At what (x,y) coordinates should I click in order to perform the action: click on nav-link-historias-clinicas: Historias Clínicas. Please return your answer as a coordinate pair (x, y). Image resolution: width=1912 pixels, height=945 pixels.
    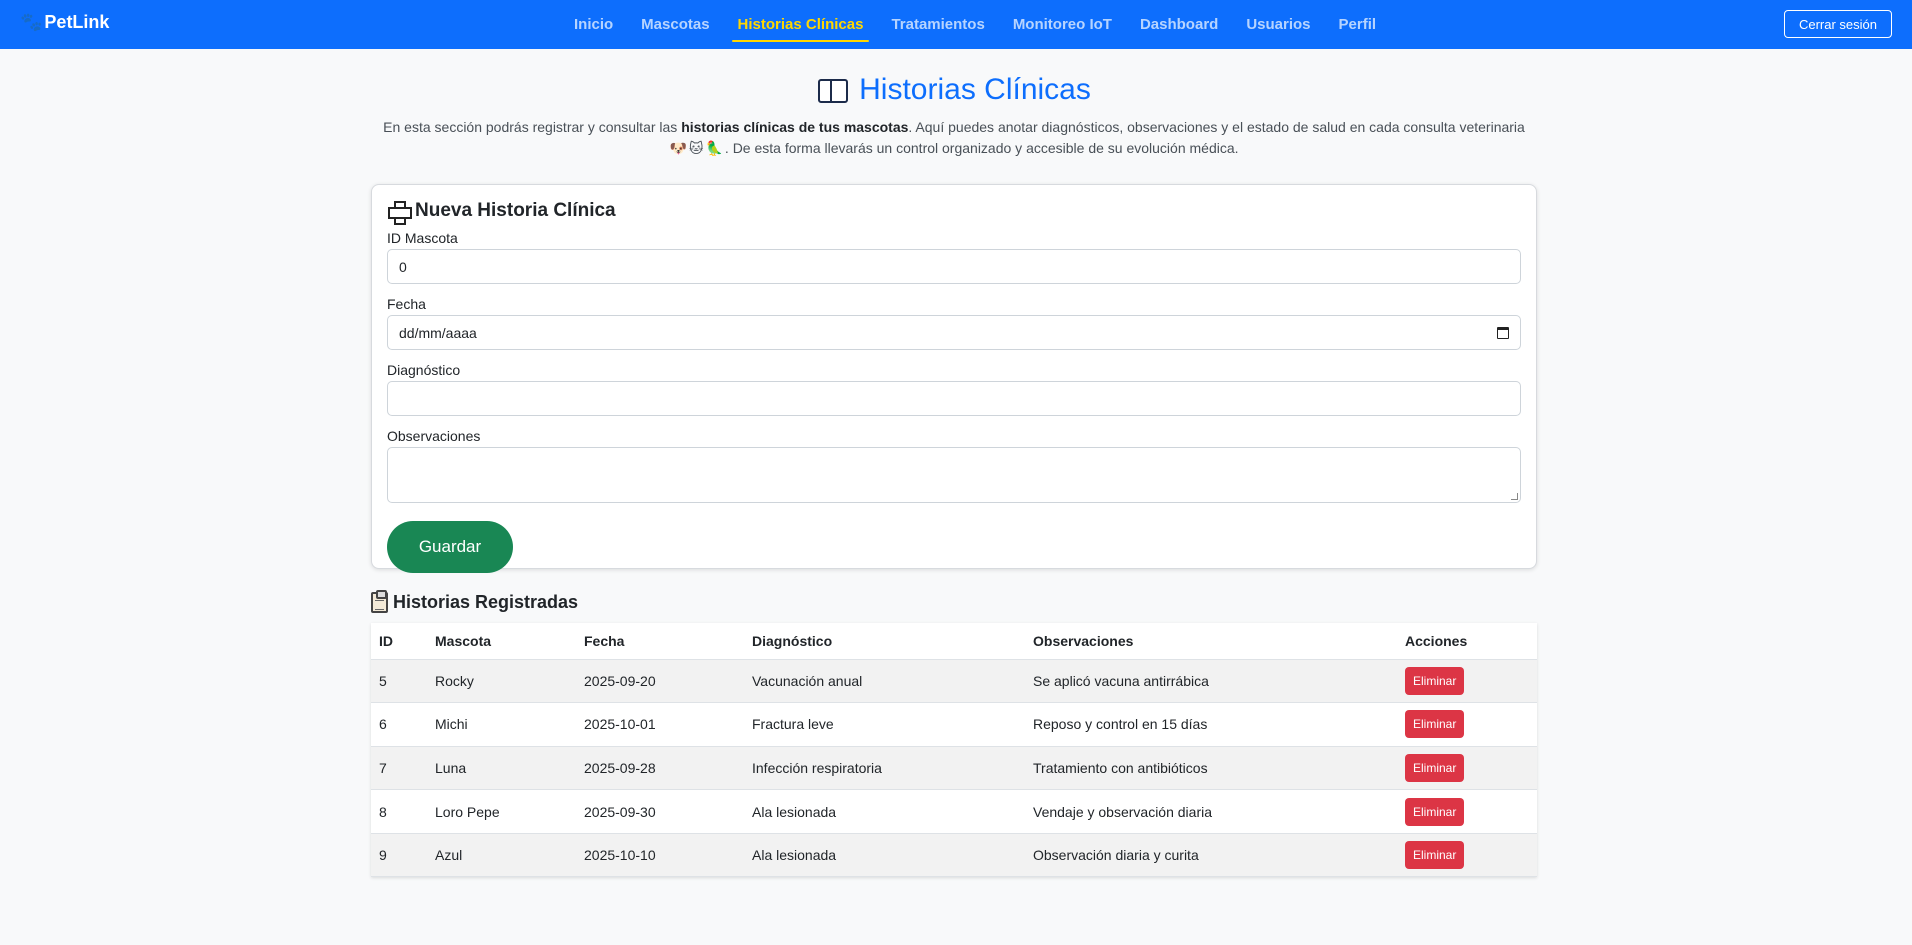
    Looking at the image, I should click on (801, 24).